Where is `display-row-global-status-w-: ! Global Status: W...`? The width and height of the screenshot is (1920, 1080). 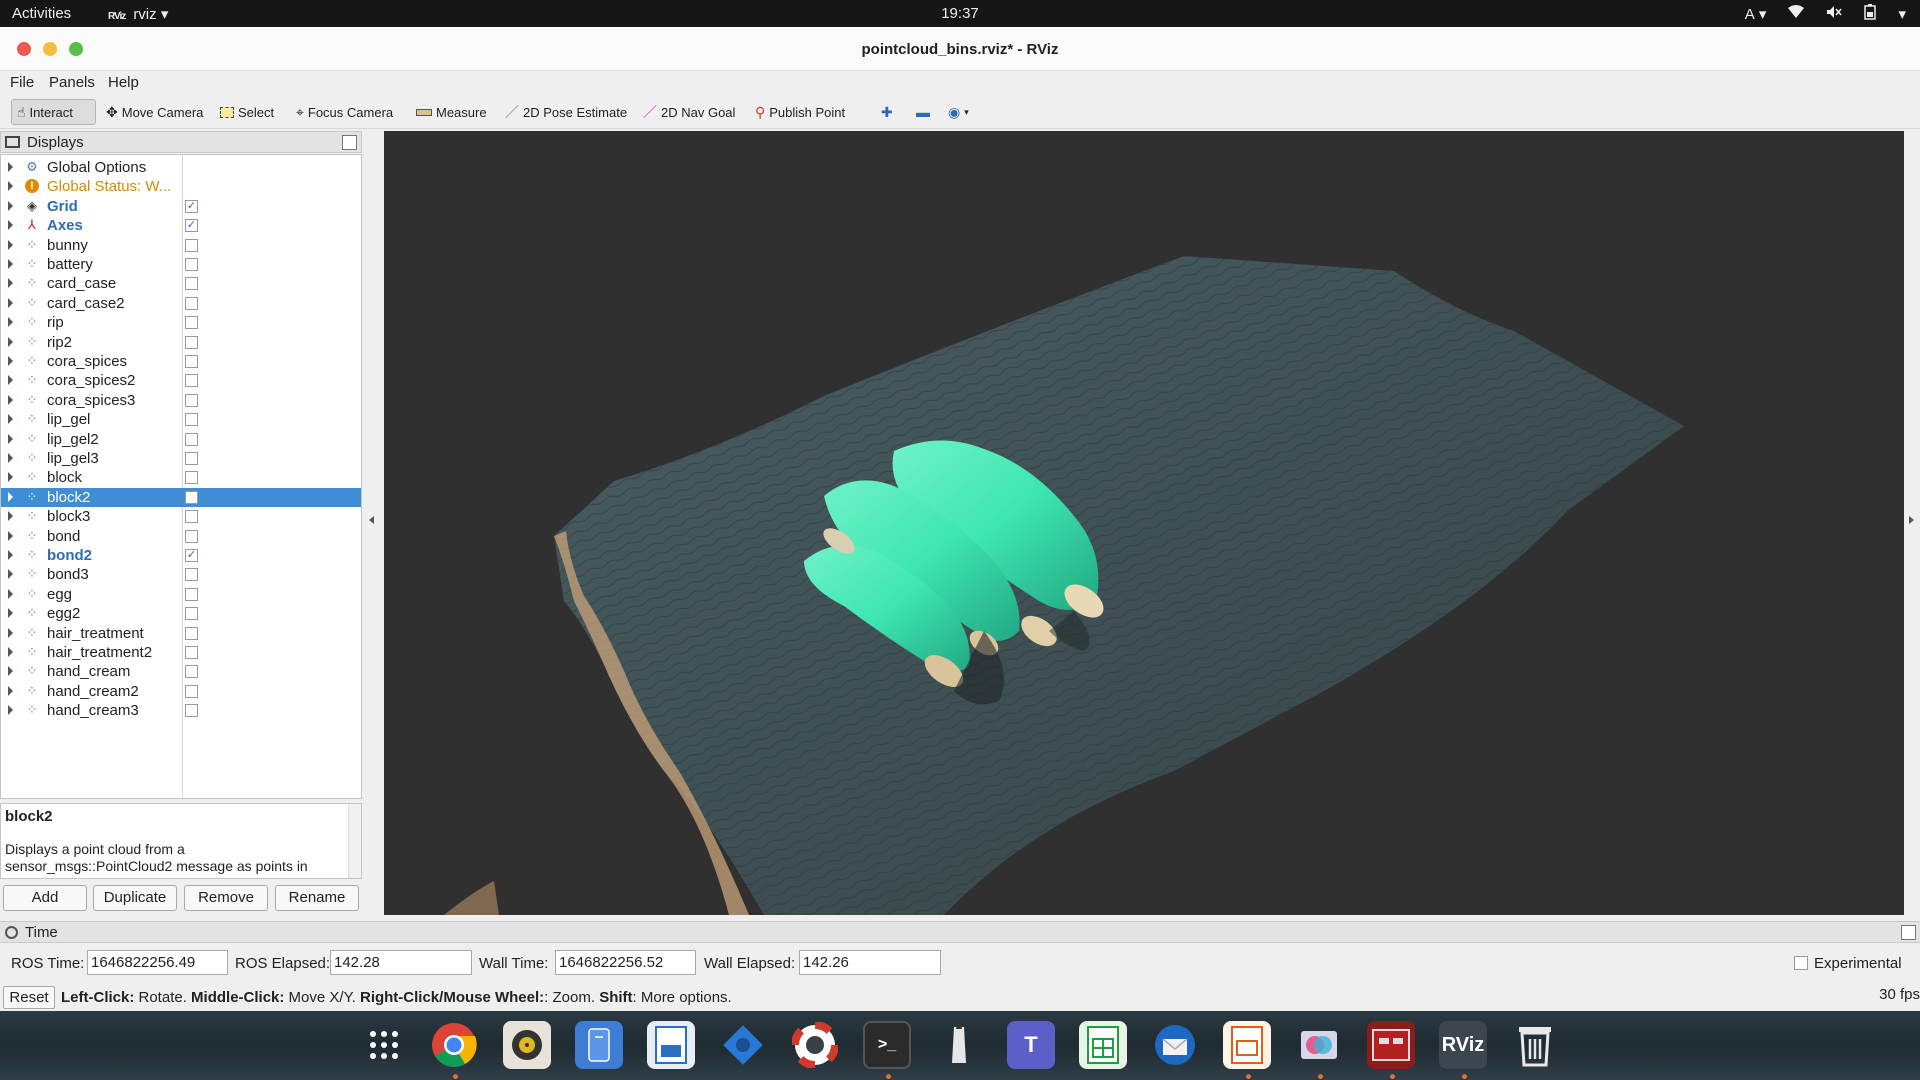
display-row-global-status-w-: ! Global Status: W... is located at coordinates (181, 186).